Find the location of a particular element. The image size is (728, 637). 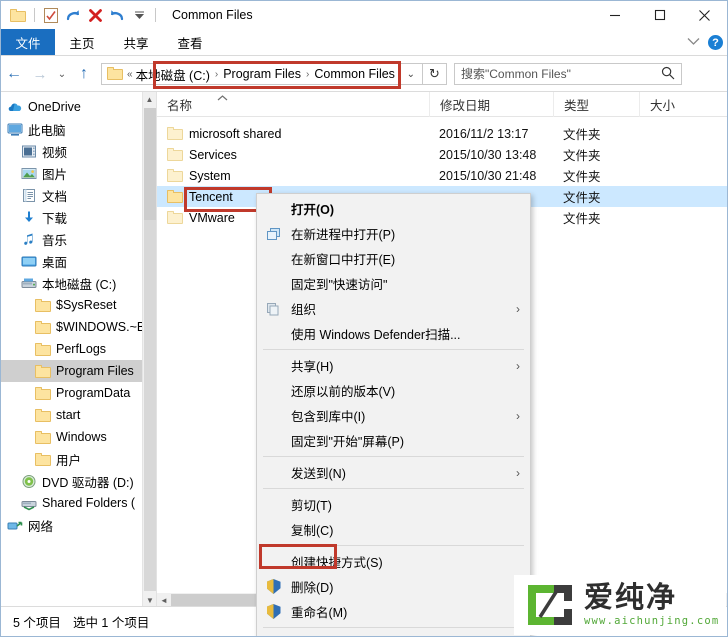

sidebar-item-本地磁盘-c-: 本地磁盘 (C:) is located at coordinates (78, 283).